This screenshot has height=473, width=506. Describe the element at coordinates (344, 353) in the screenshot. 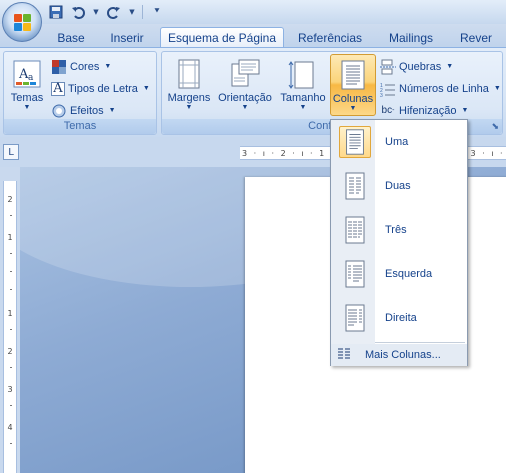

I see `more-columns-icon` at that location.